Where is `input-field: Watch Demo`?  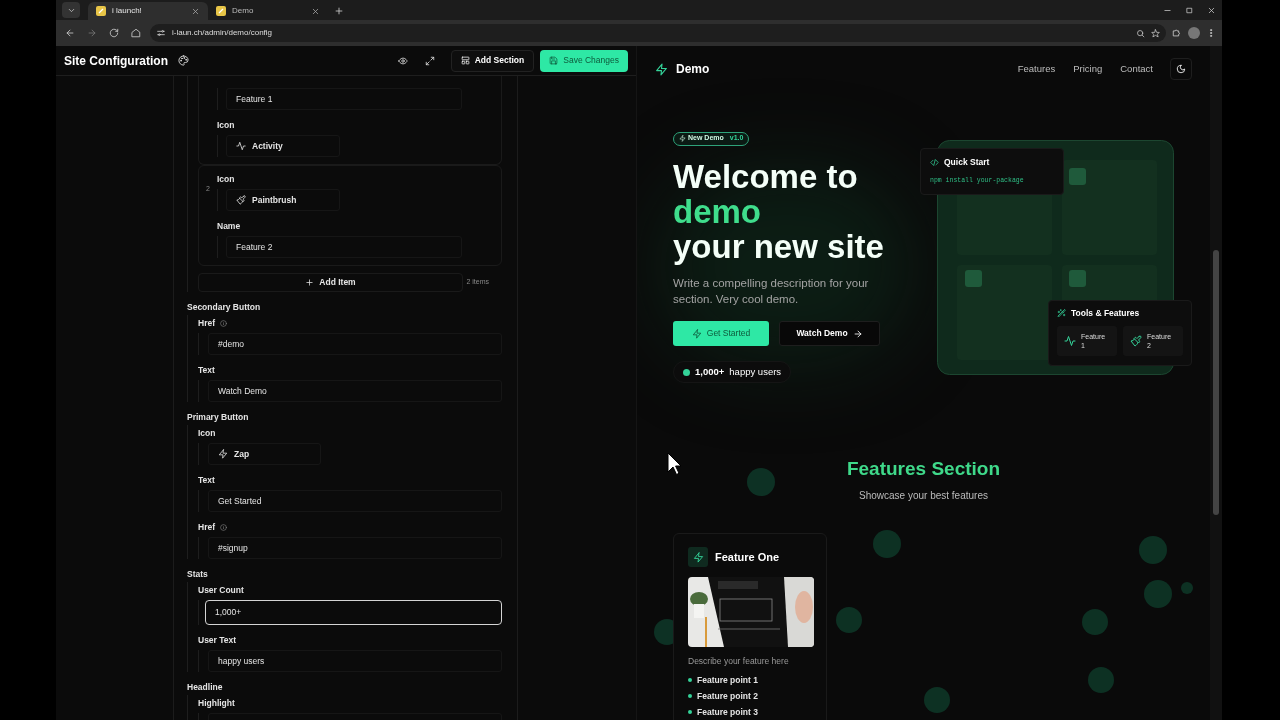
input-field: Watch Demo is located at coordinates (355, 391).